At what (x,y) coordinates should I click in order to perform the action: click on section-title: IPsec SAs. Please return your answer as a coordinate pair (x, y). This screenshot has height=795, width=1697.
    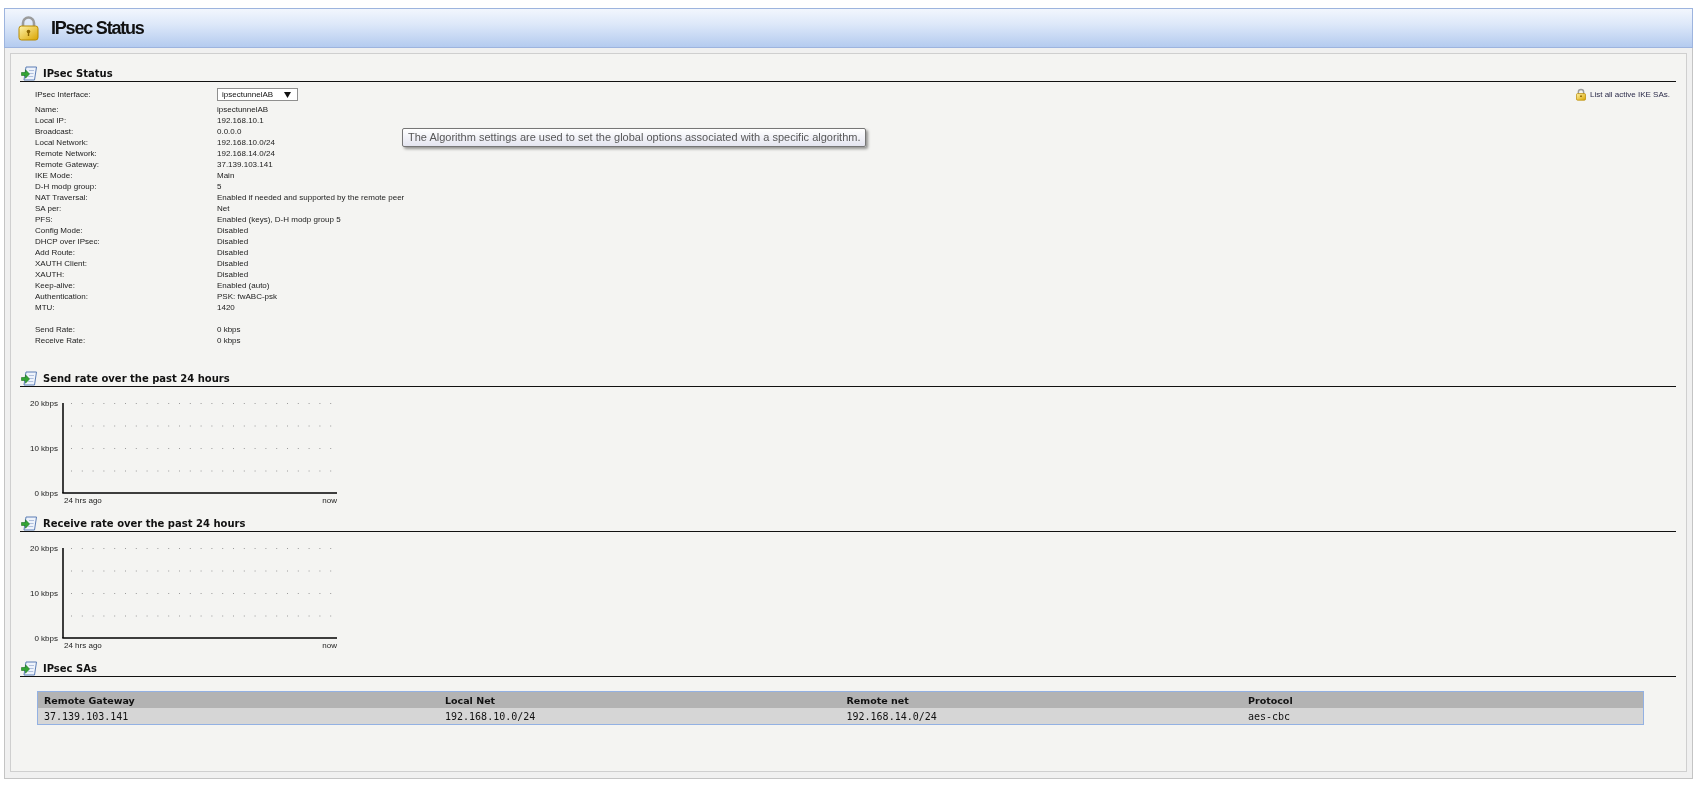
    Looking at the image, I should click on (70, 668).